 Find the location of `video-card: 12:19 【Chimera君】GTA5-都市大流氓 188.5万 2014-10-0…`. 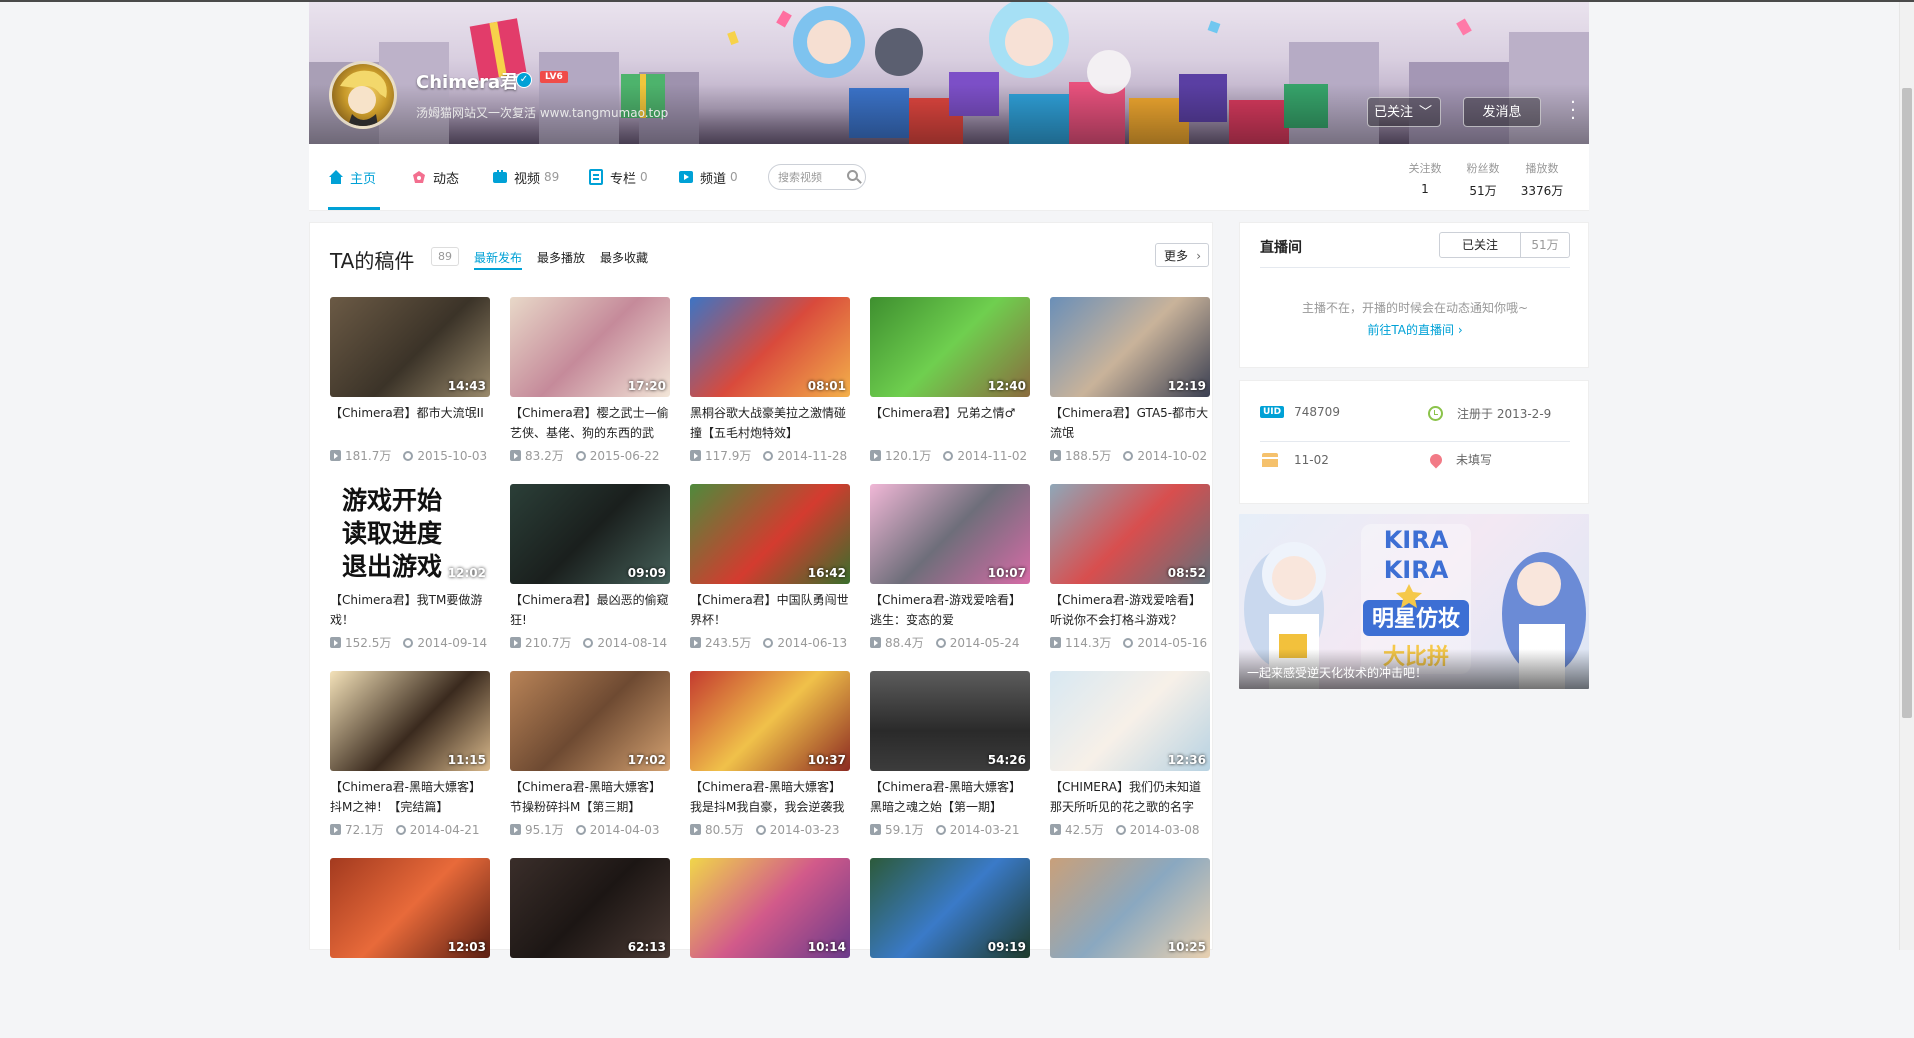

video-card: 12:19 【Chimera君】GTA5-都市大流氓 188.5万 2014-10-0… is located at coordinates (1130, 387).